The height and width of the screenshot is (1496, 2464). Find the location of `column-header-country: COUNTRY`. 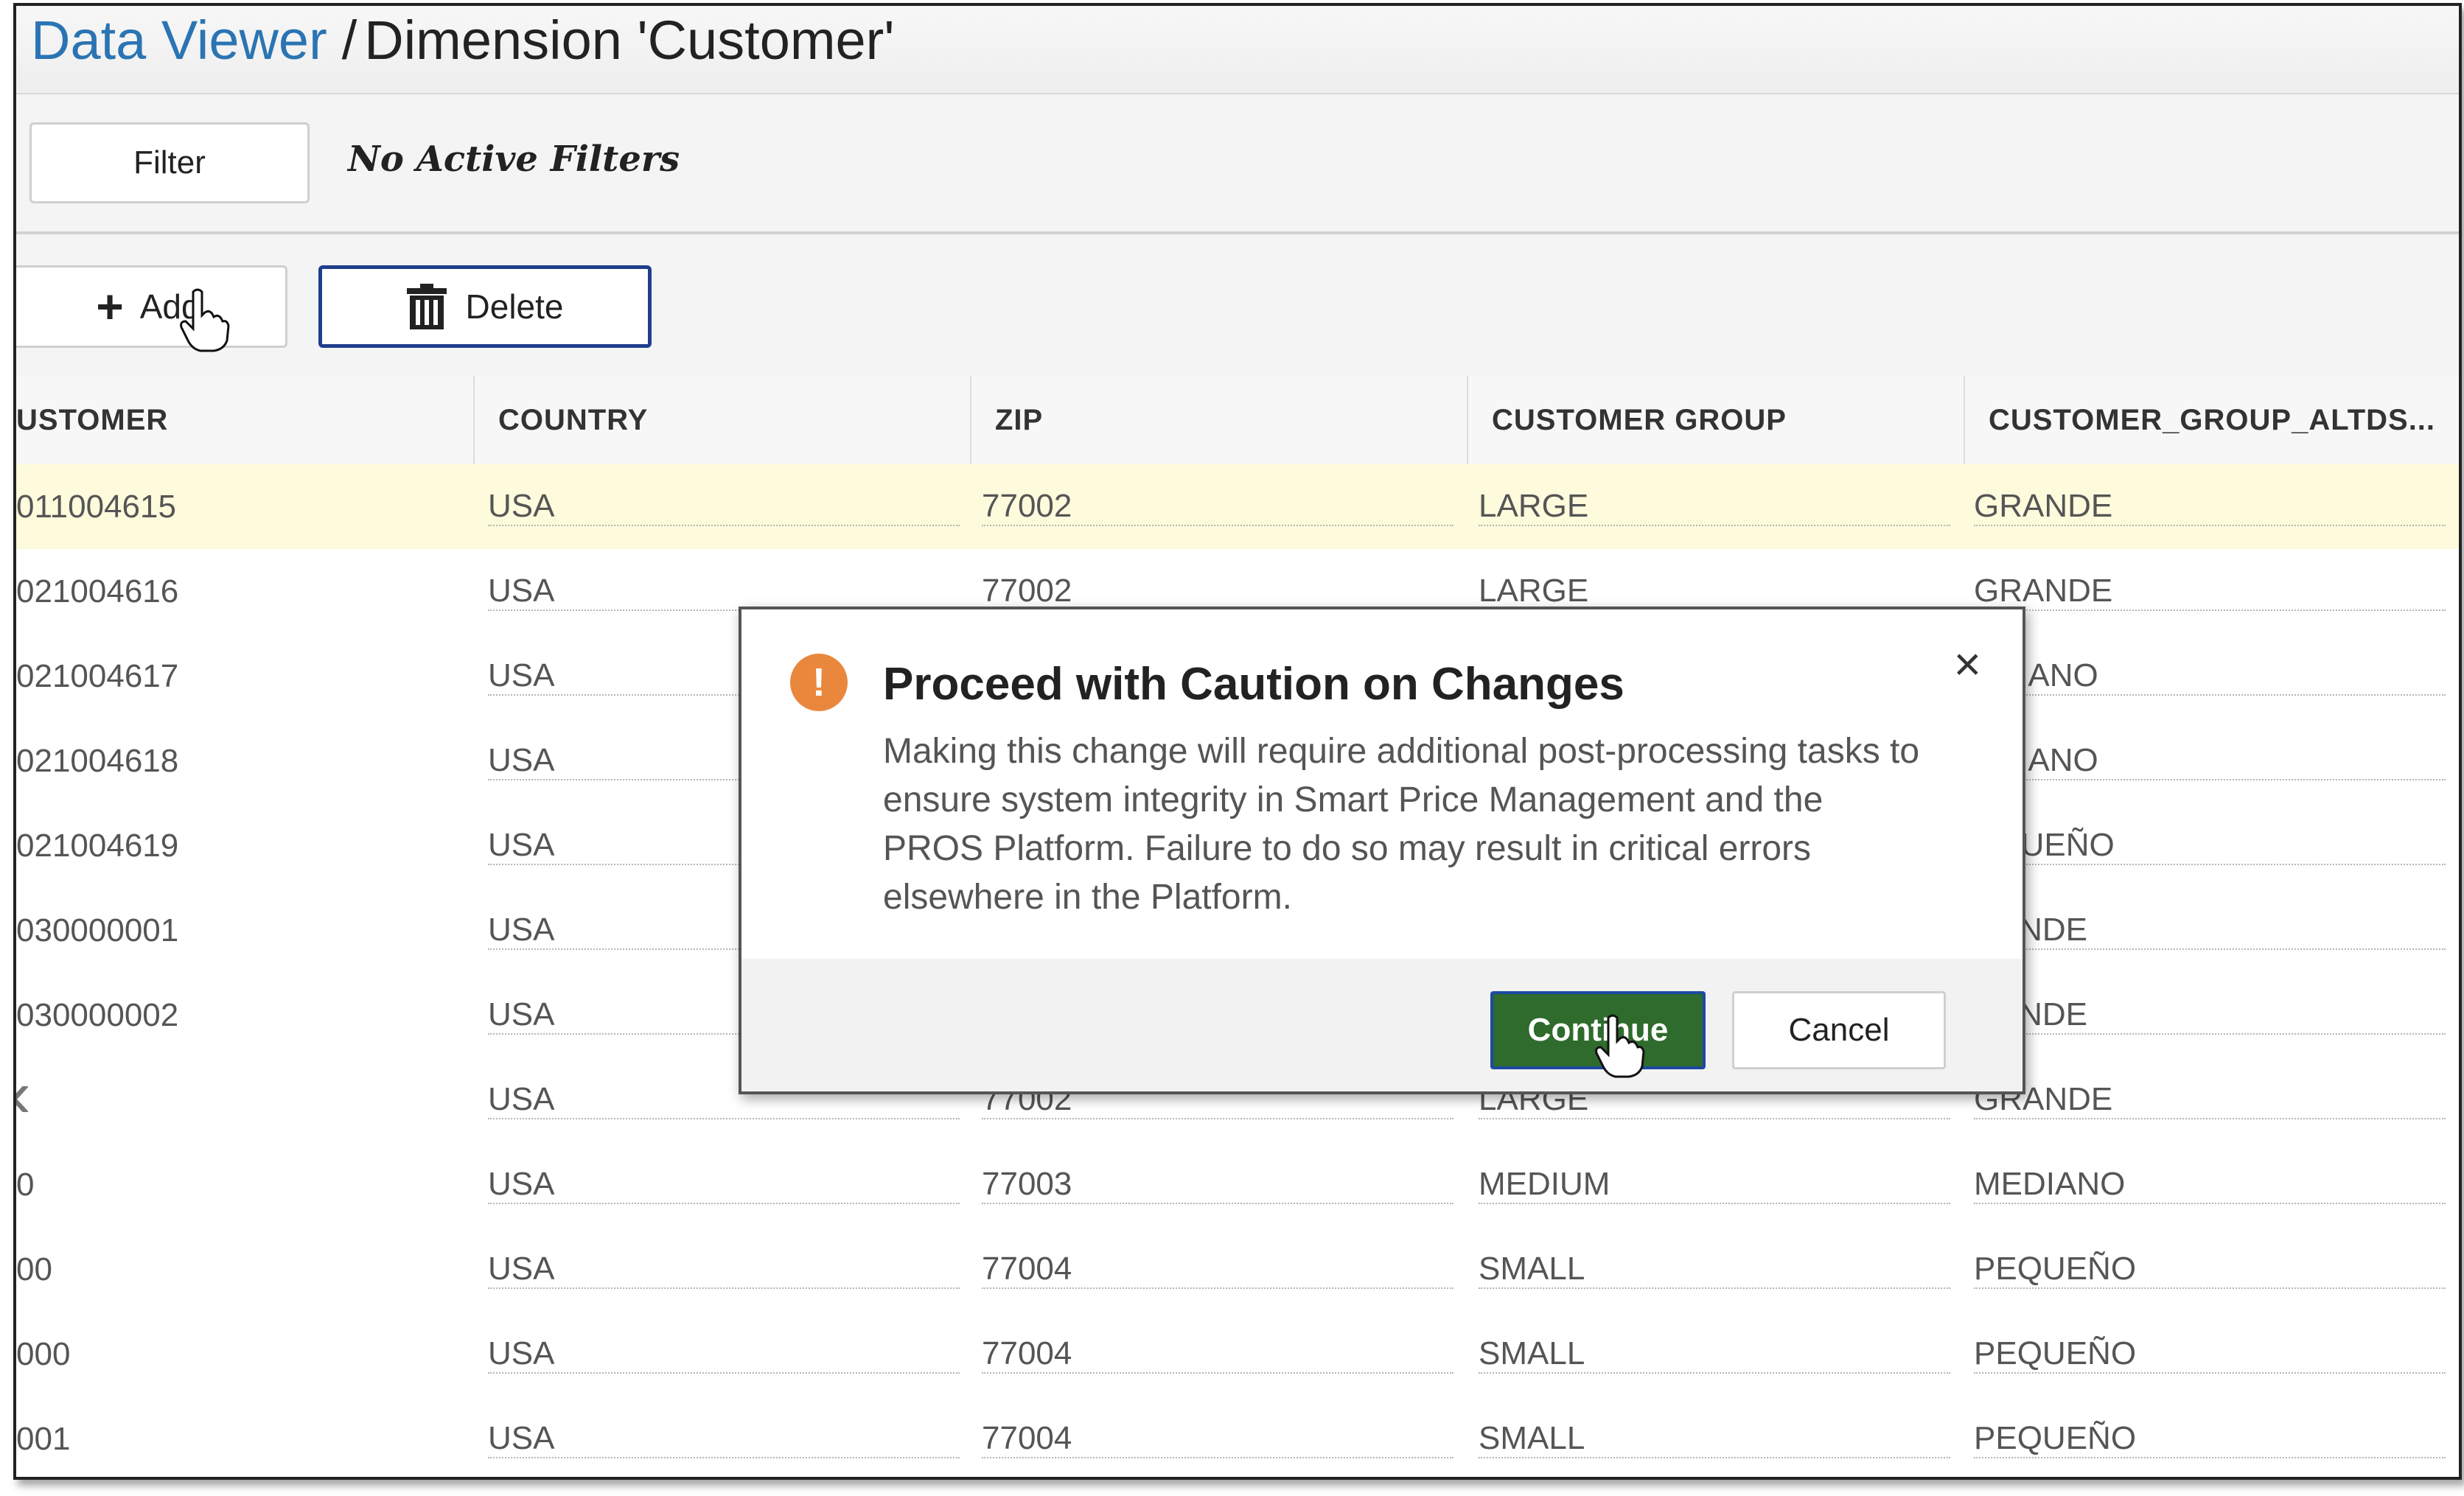

column-header-country: COUNTRY is located at coordinates (723, 420).